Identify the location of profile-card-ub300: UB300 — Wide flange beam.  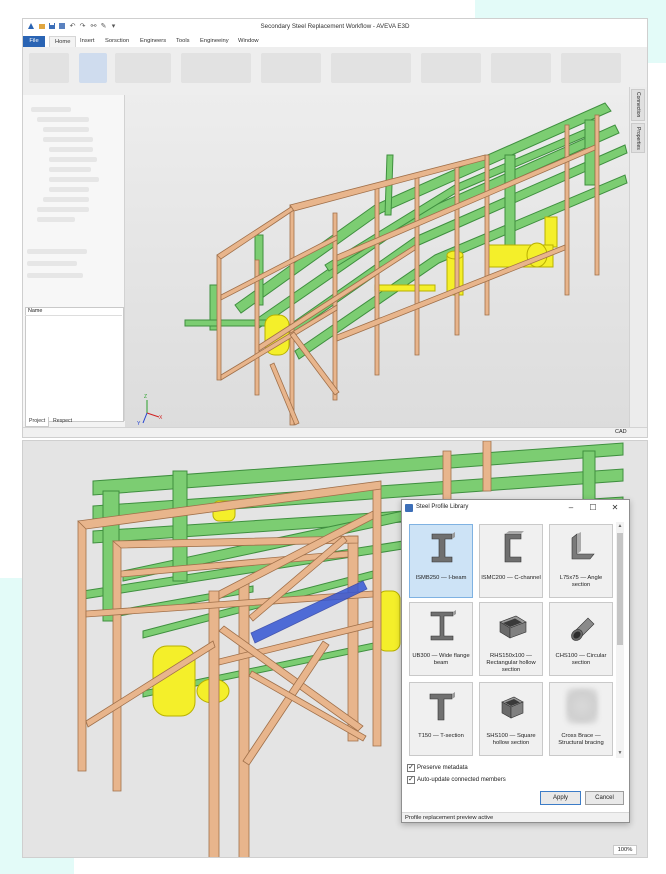
(441, 639).